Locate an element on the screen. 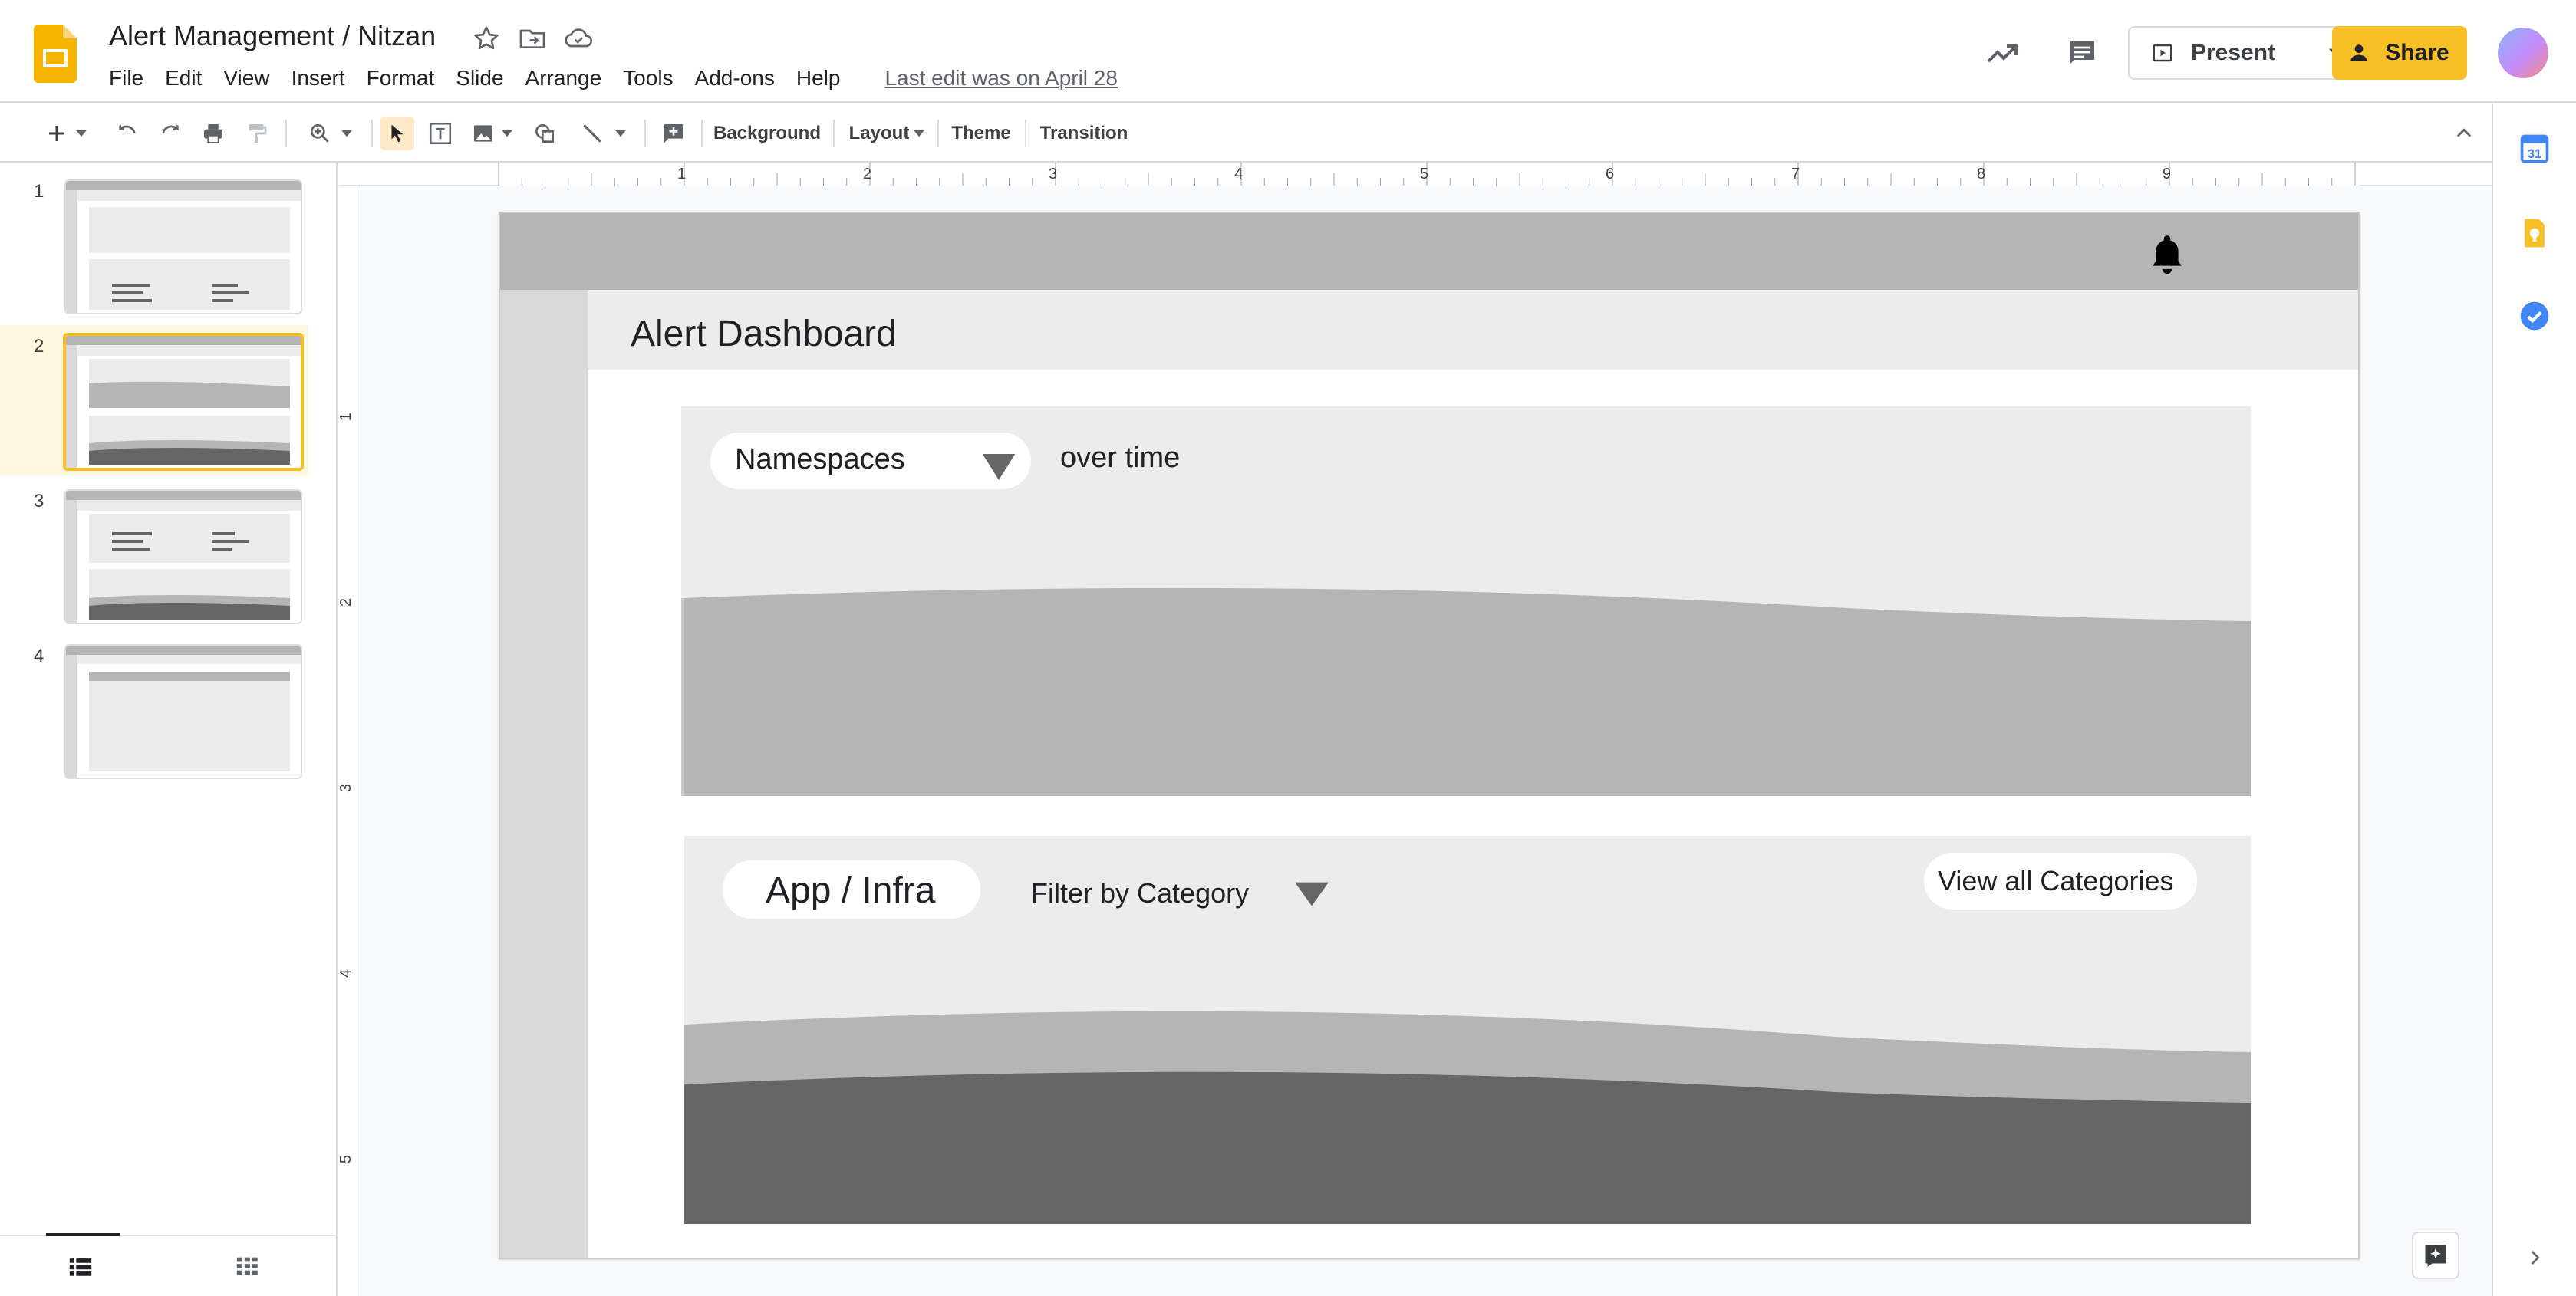  layout-button: Layout is located at coordinates (887, 133).